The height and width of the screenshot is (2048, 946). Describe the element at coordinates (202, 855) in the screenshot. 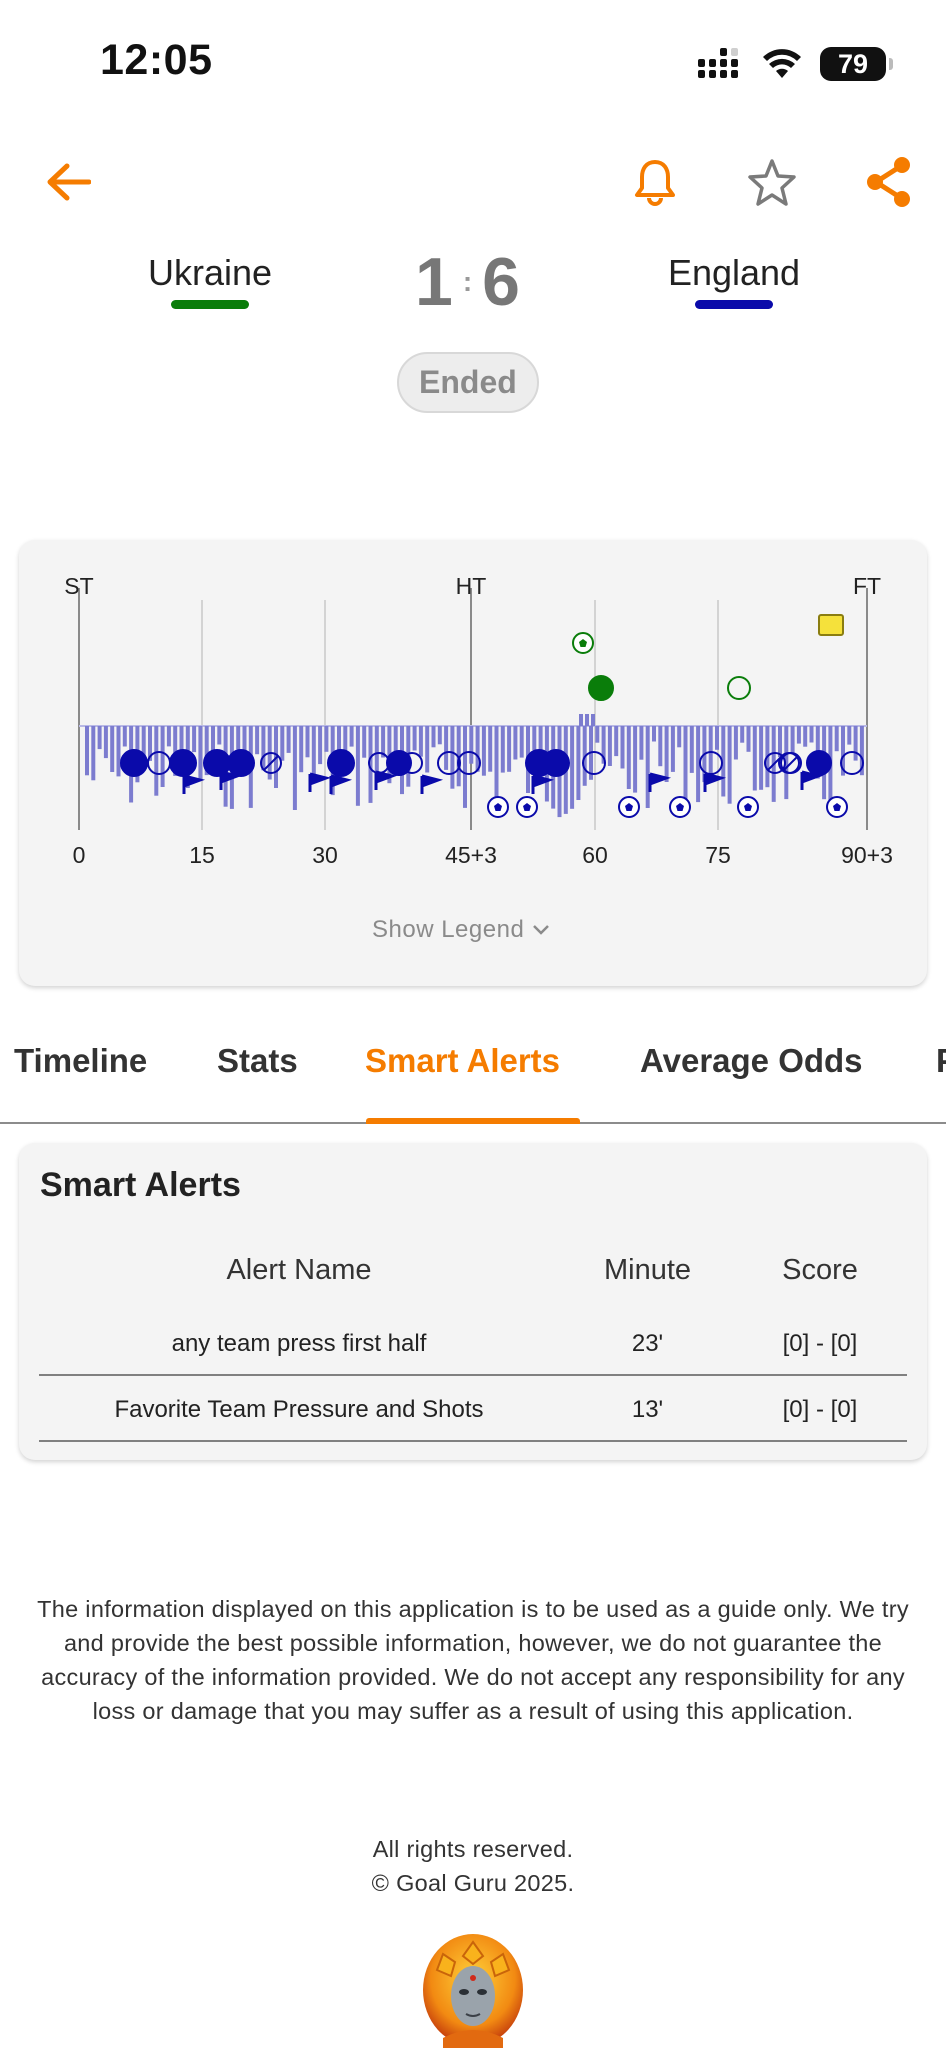

I see `minute-tick-label: 15` at that location.